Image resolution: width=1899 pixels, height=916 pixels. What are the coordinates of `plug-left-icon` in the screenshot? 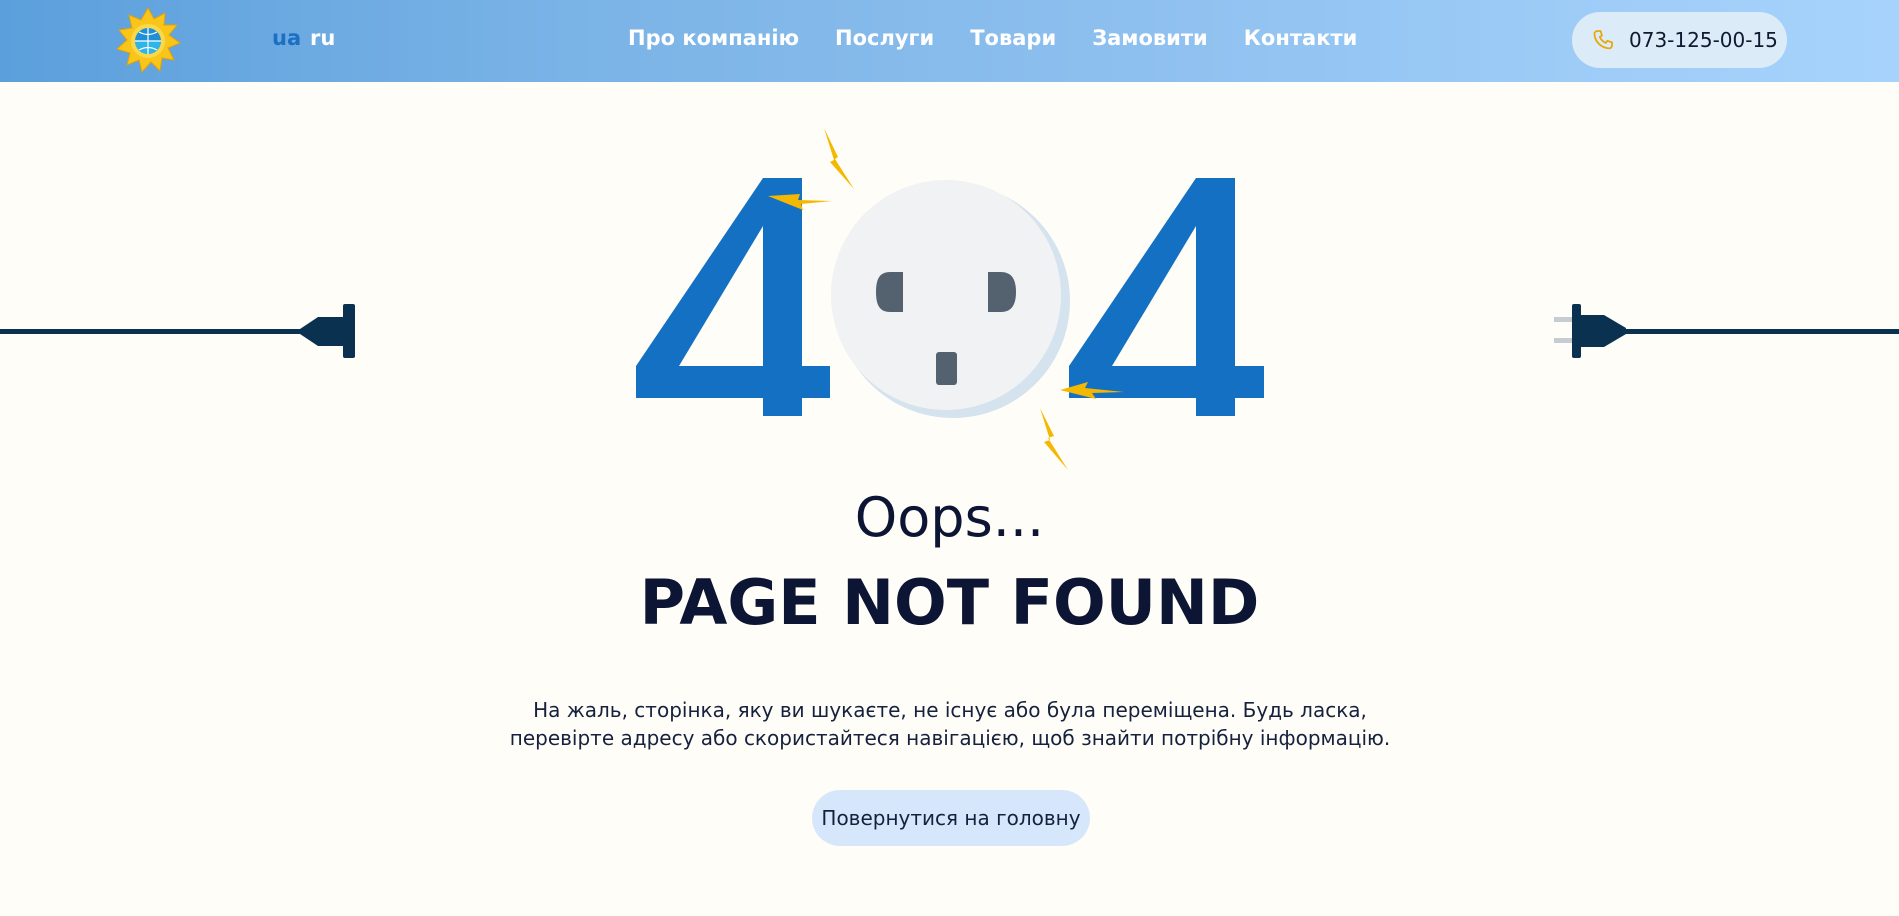 It's located at (177, 331).